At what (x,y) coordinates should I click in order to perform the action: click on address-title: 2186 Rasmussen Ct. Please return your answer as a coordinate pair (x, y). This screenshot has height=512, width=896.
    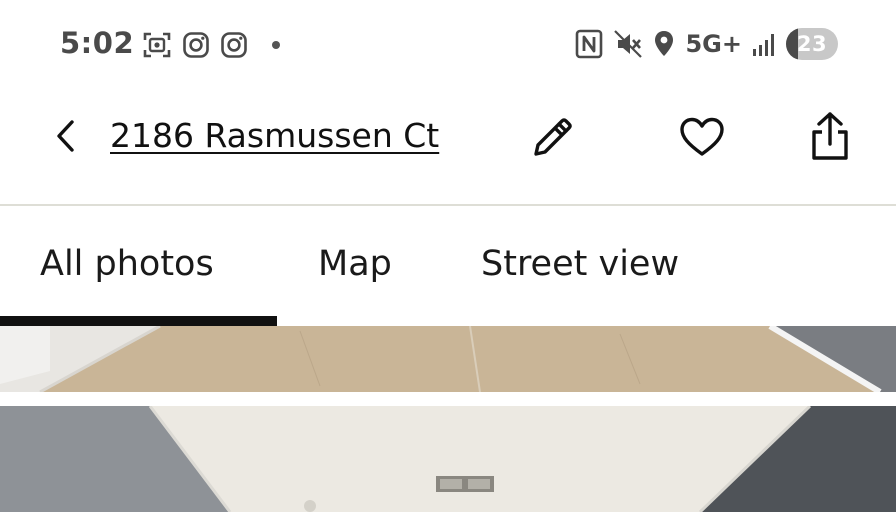
    Looking at the image, I should click on (274, 135).